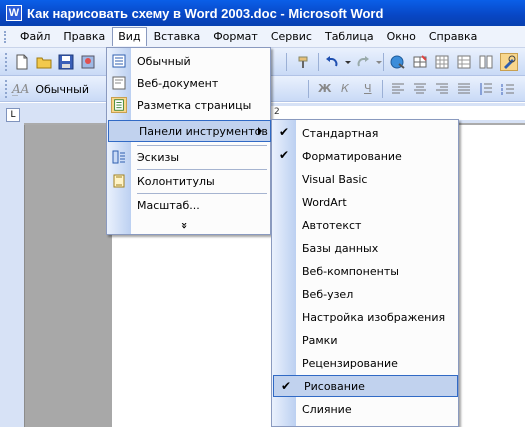  Describe the element at coordinates (365, 202) in the screenshot. I see `toolbar-item-wordart: WordArt` at that location.